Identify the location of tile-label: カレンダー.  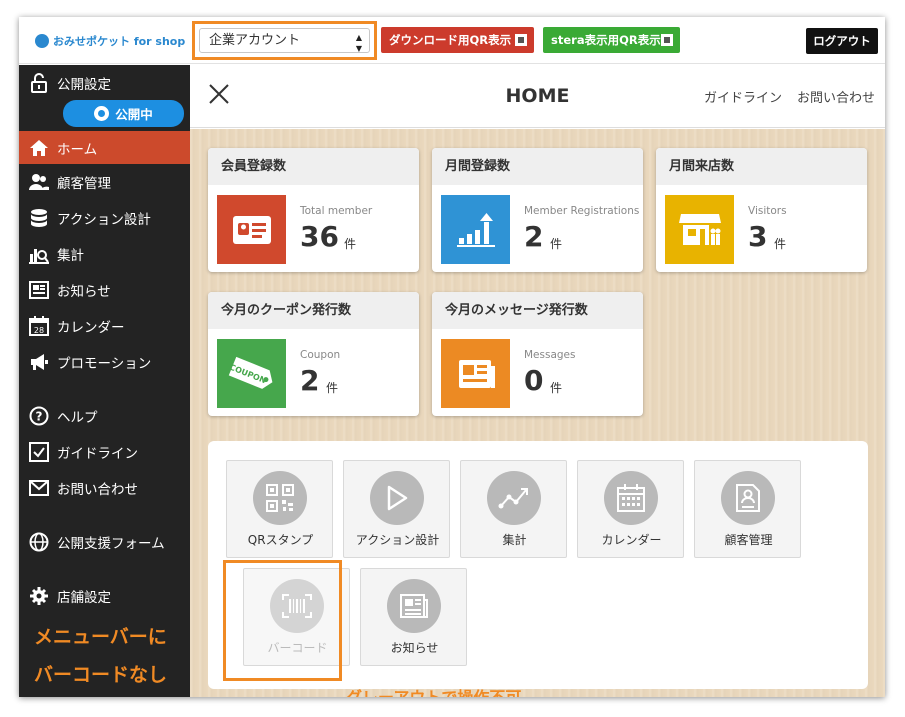
(631, 540).